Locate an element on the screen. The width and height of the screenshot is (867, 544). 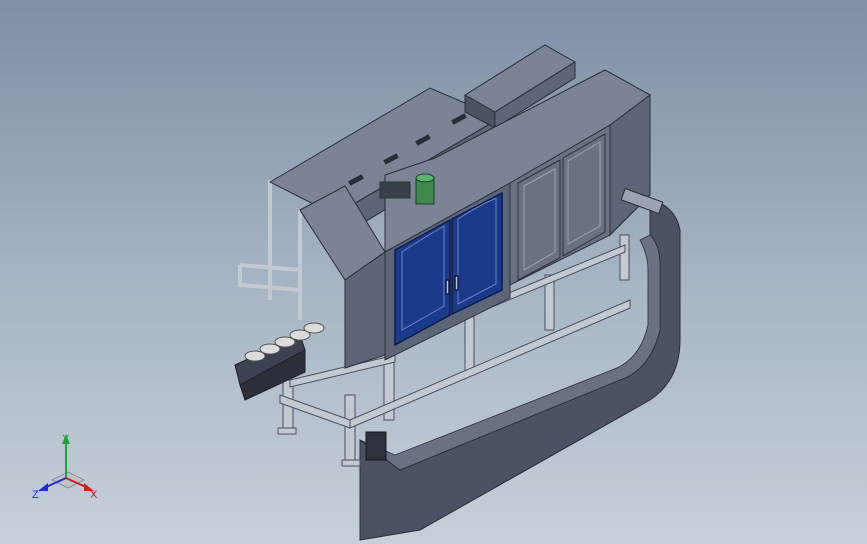
guard-bracket is located at coordinates (376, 446).